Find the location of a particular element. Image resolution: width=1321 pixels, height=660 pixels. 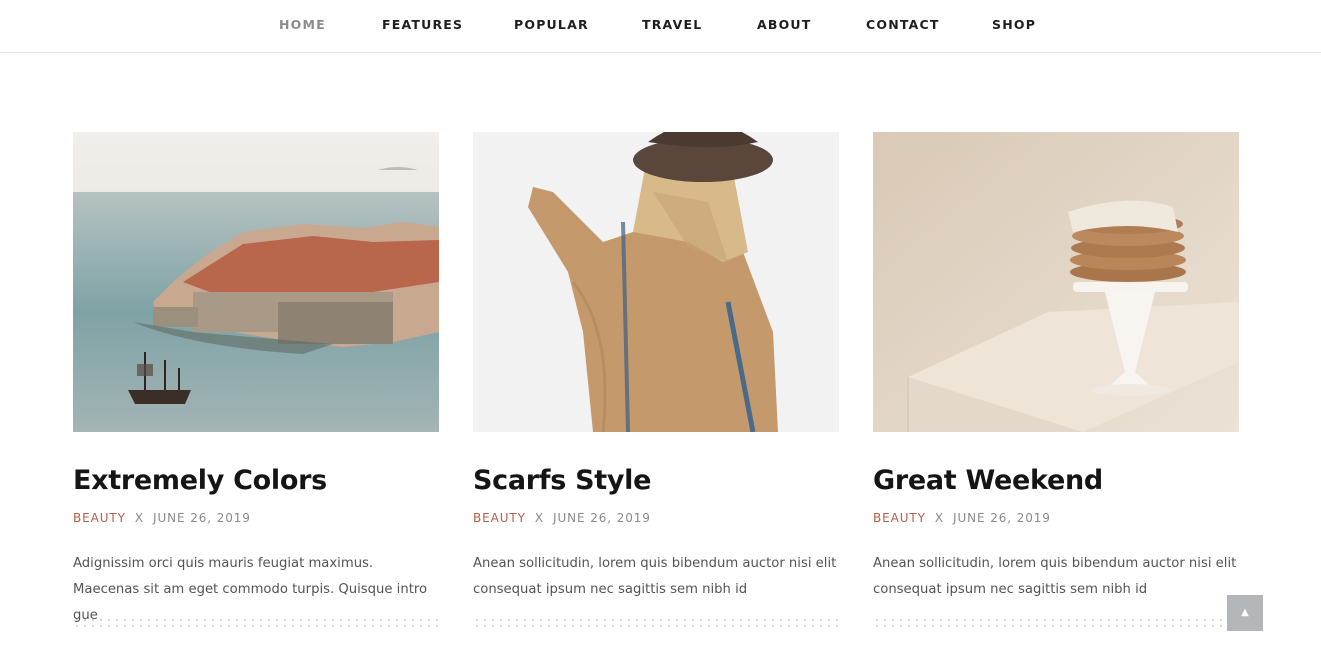

post-title: Extremely Colors is located at coordinates (200, 480).